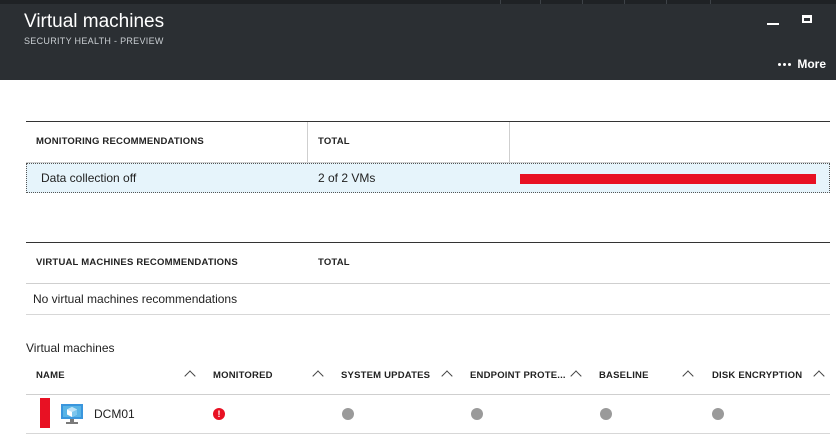 This screenshot has width=836, height=436. Describe the element at coordinates (811, 64) in the screenshot. I see `more-label: More` at that location.